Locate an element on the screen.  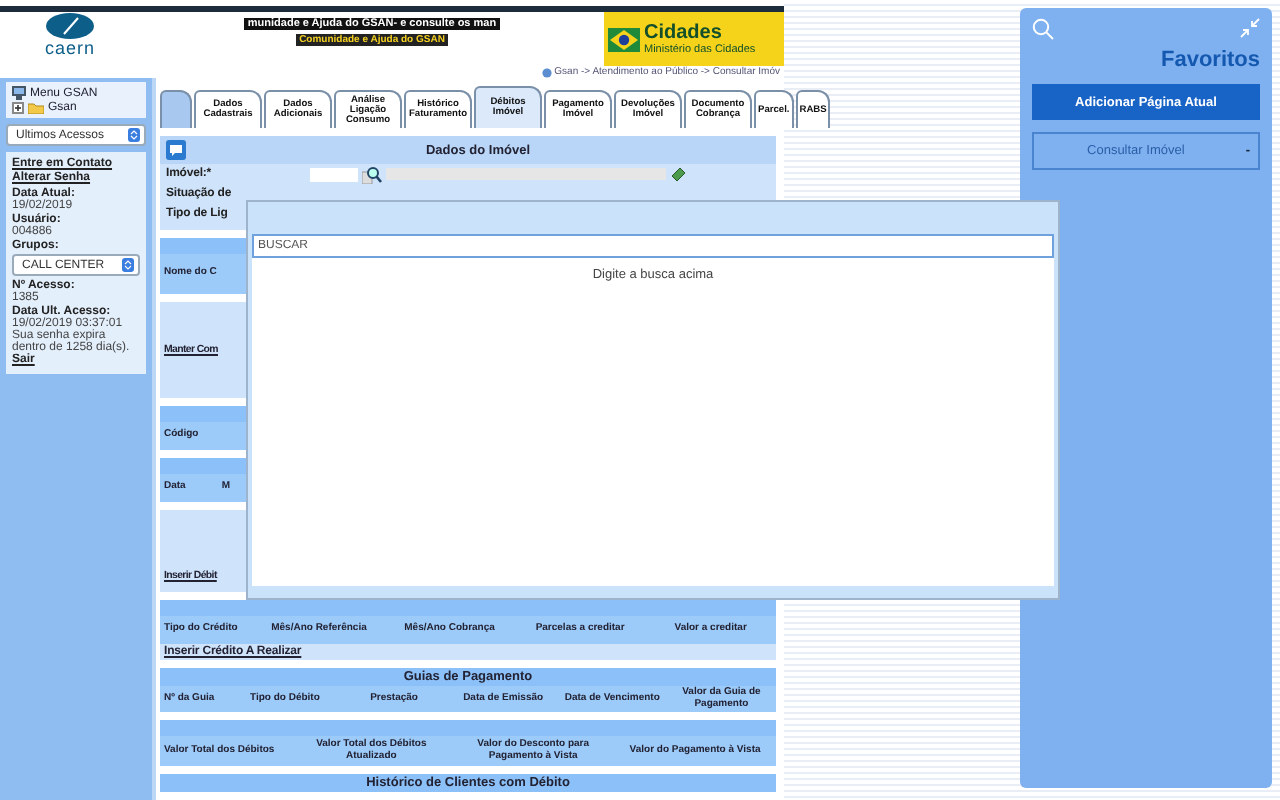
tree-toggle-icon is located at coordinates (18, 108).